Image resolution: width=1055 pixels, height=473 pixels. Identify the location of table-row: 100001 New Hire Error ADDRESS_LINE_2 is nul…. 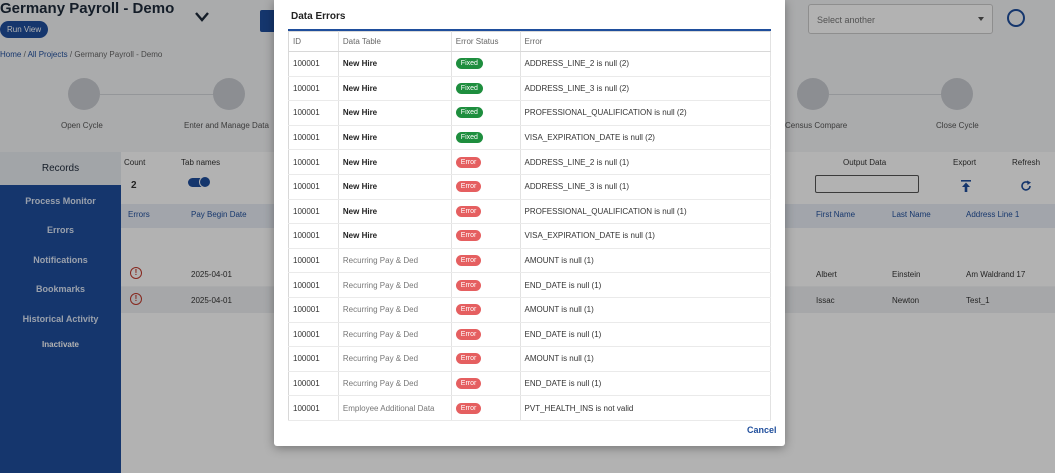
(530, 162).